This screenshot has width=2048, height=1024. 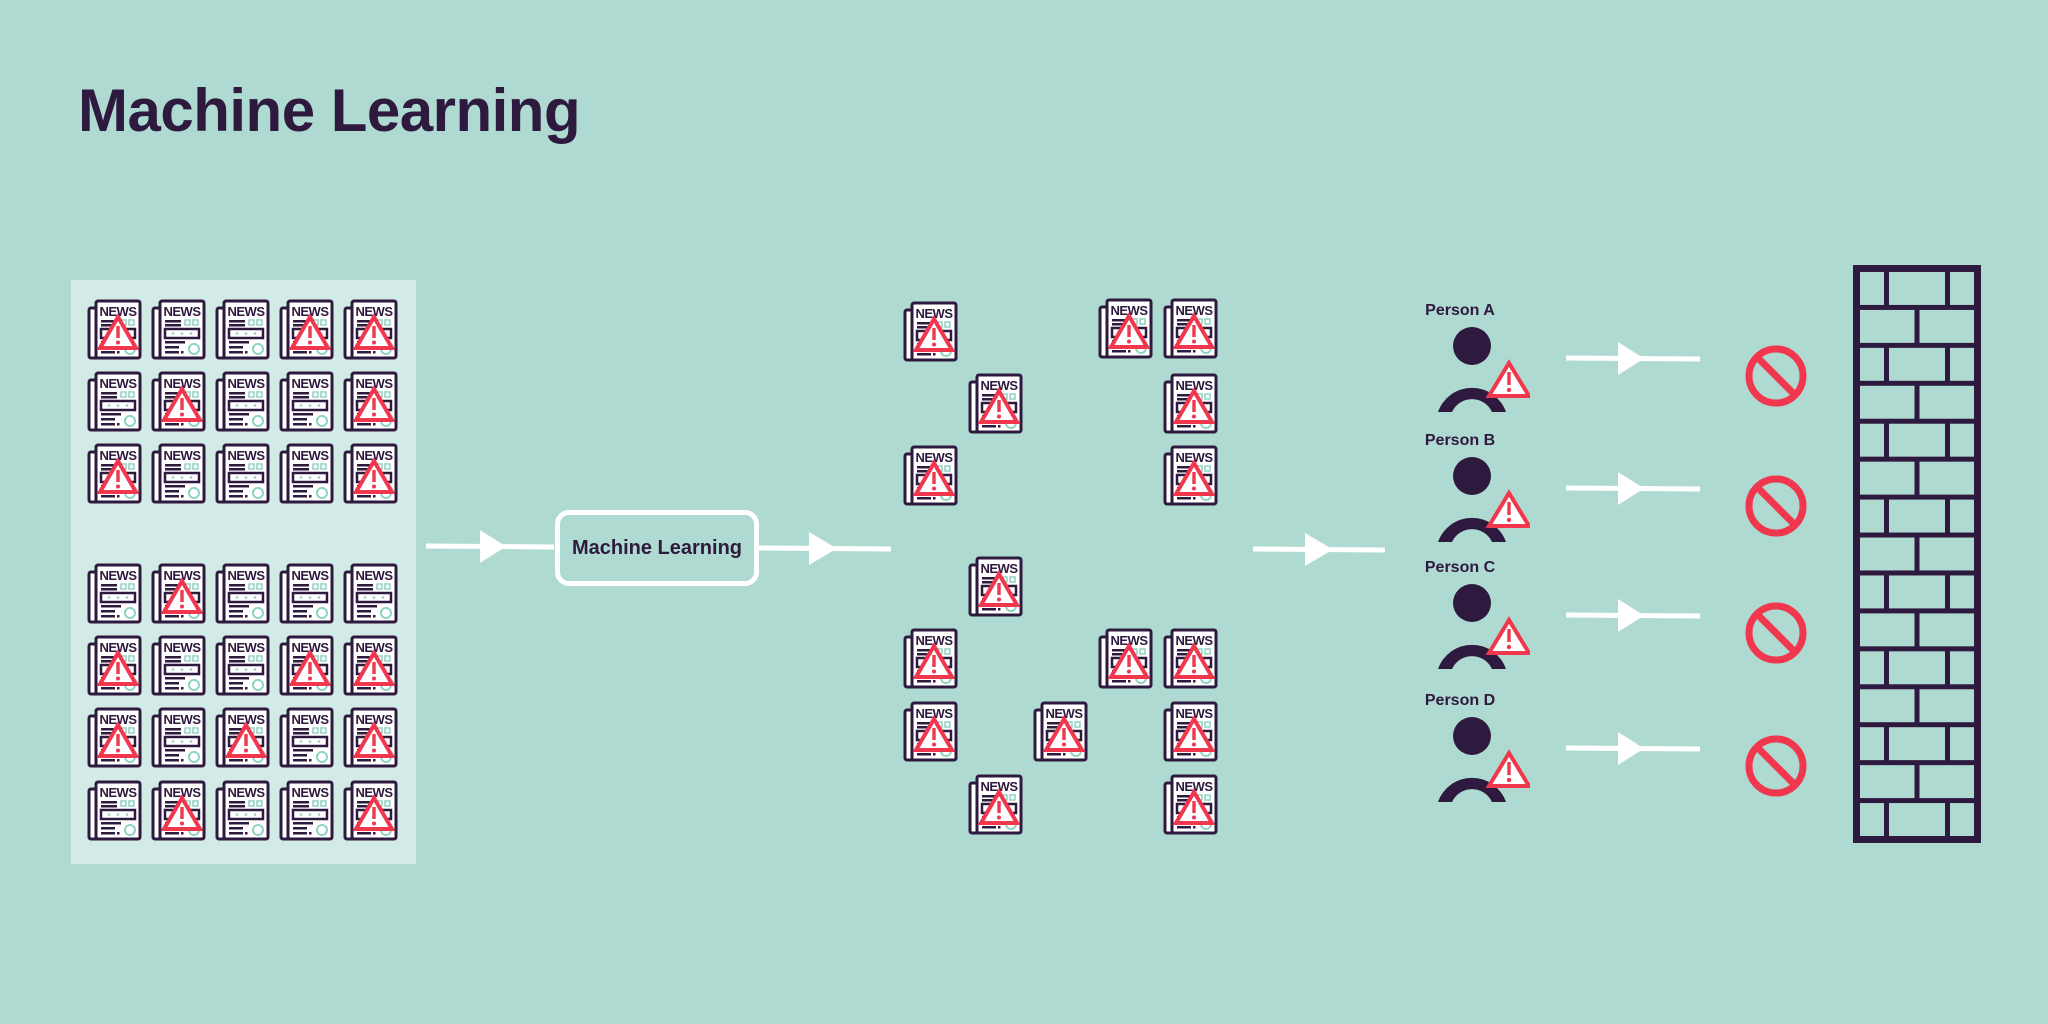 I want to click on page-title: Machine Learning, so click(x=329, y=110).